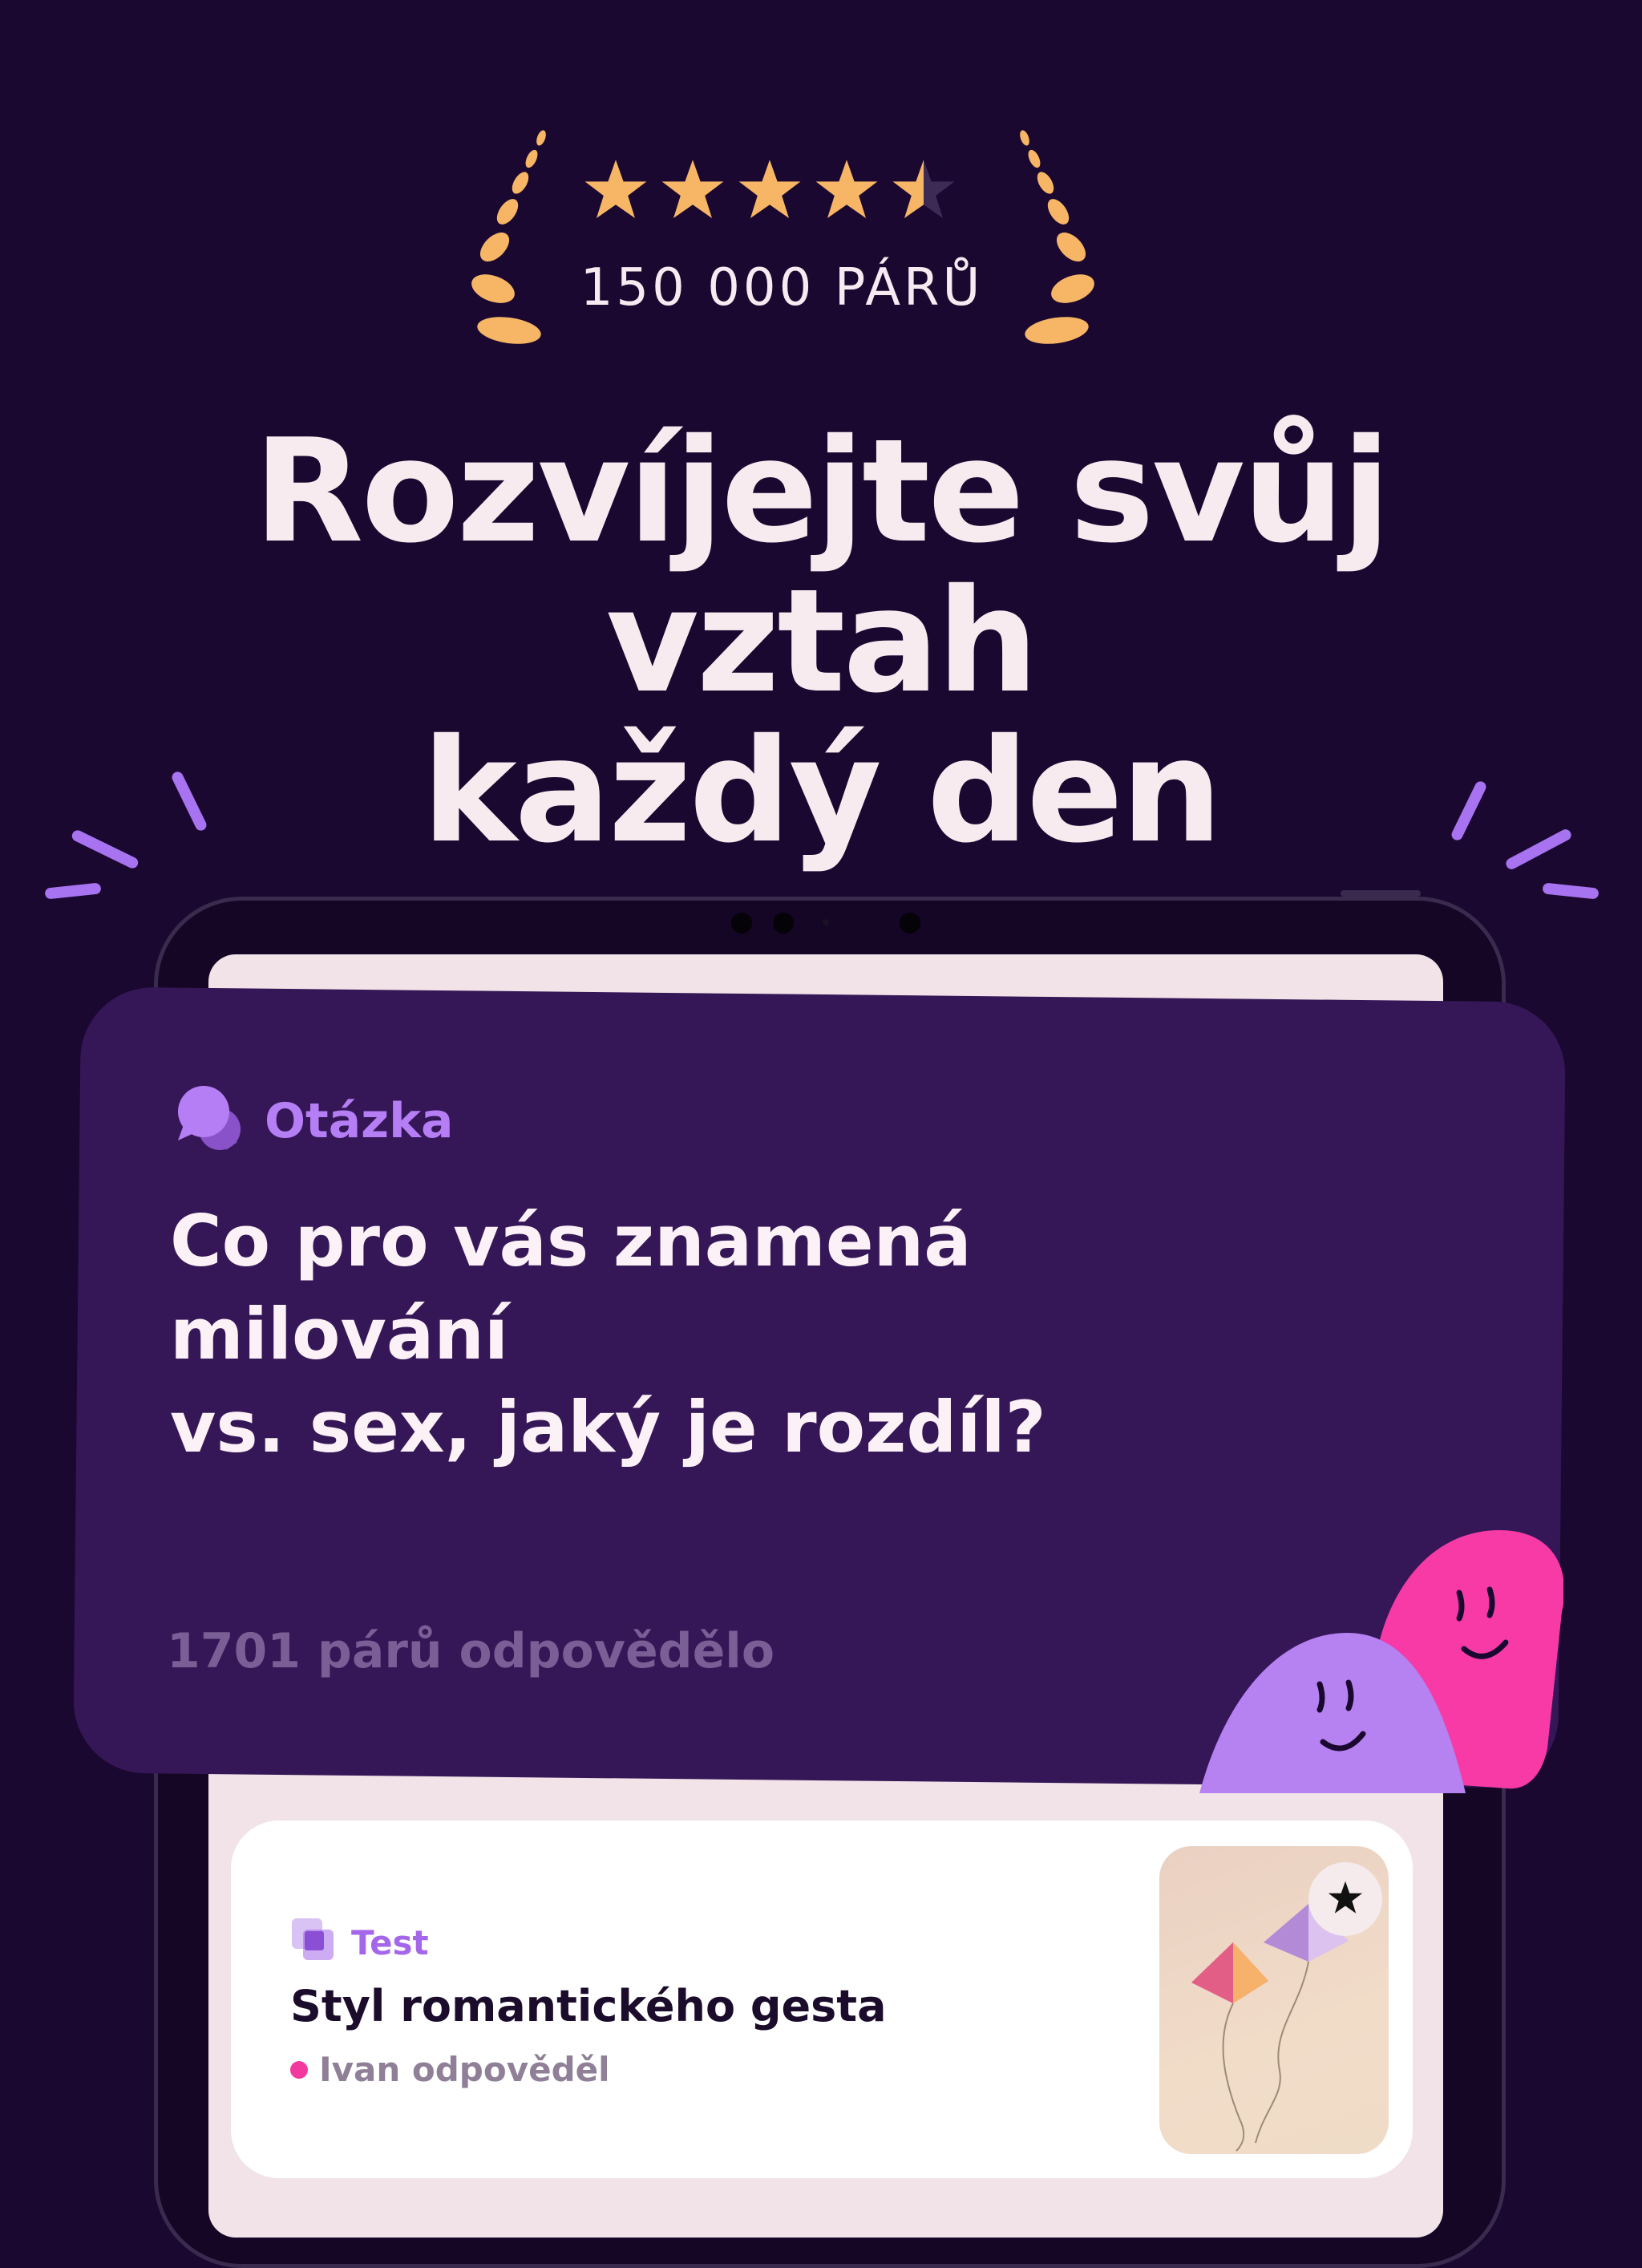  What do you see at coordinates (314, 1942) in the screenshot?
I see `test-squares-icon` at bounding box center [314, 1942].